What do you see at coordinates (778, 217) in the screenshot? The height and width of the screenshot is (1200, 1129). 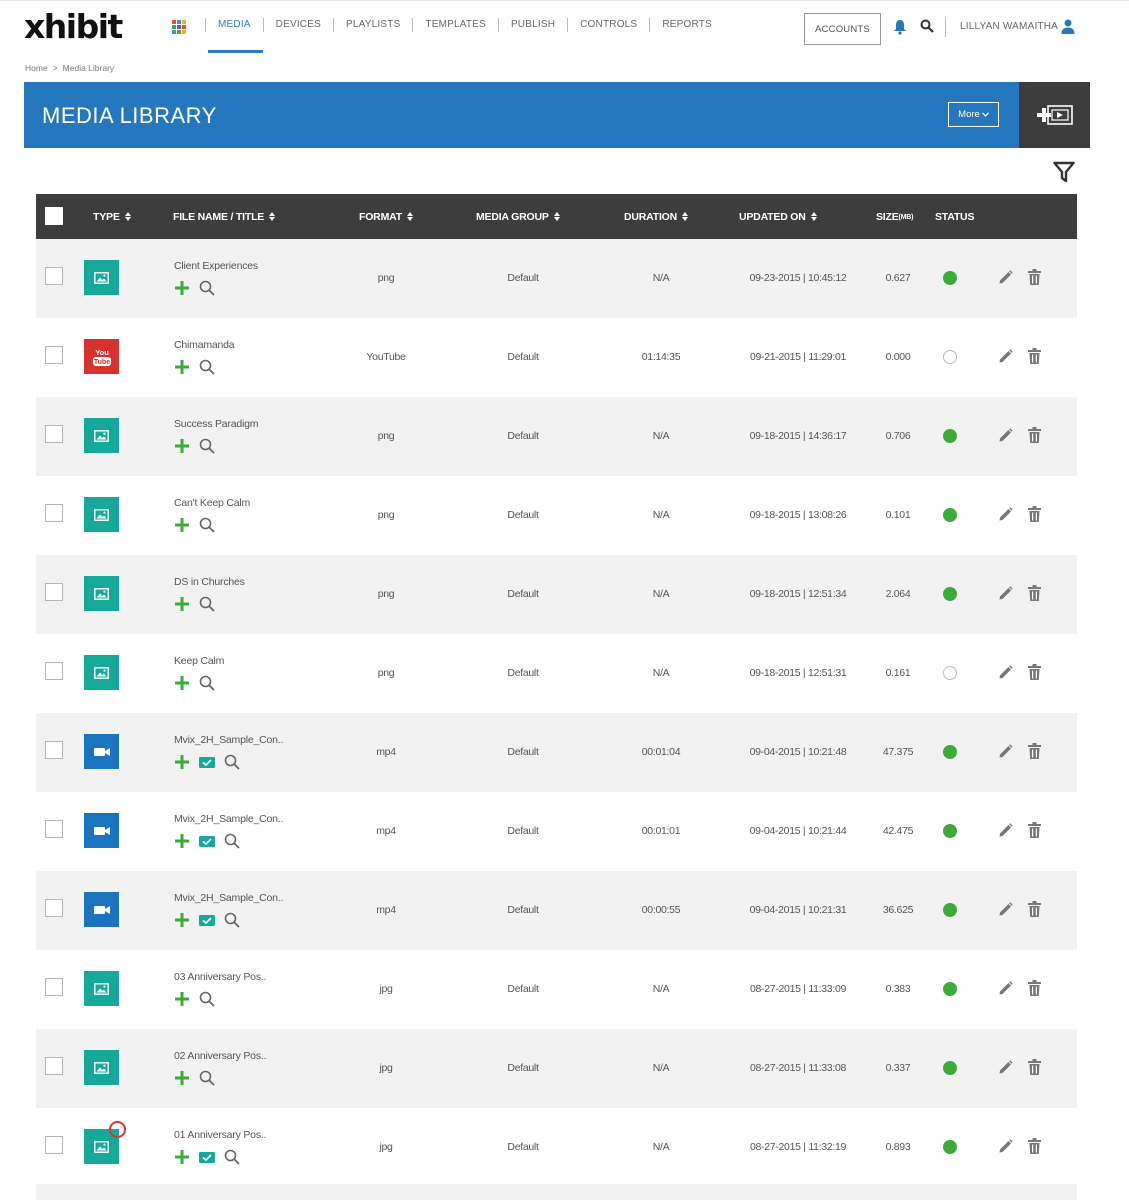 I see `column-updated-on: UPDATED ON` at bounding box center [778, 217].